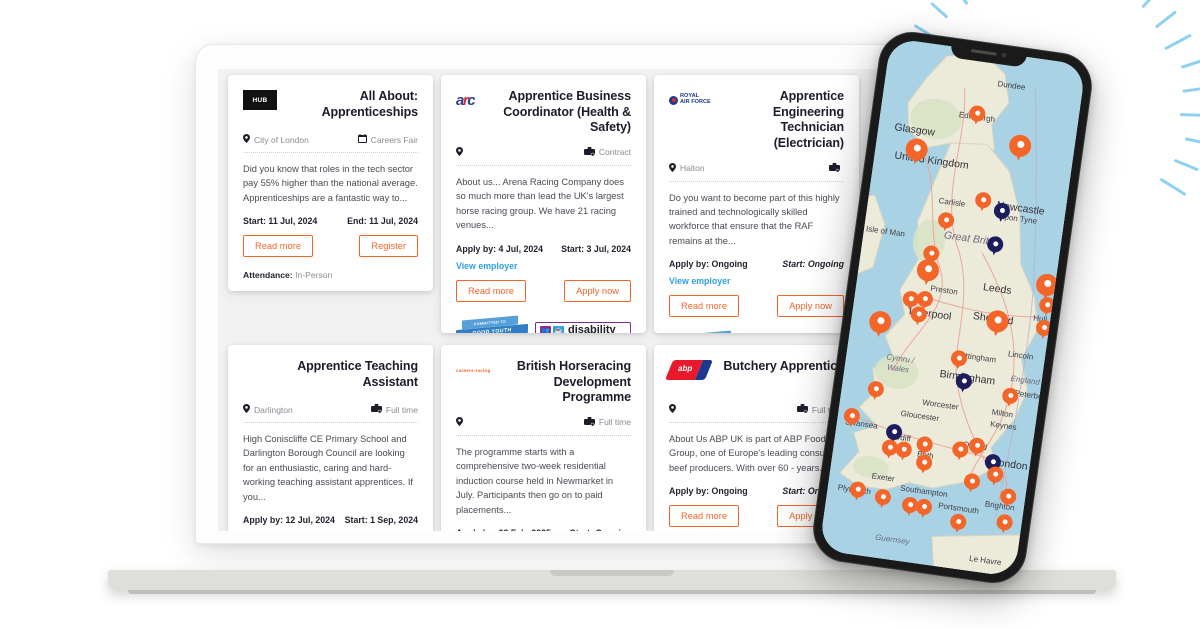  What do you see at coordinates (754, 376) in the screenshot?
I see `card-header: abp Butchery Apprentice` at bounding box center [754, 376].